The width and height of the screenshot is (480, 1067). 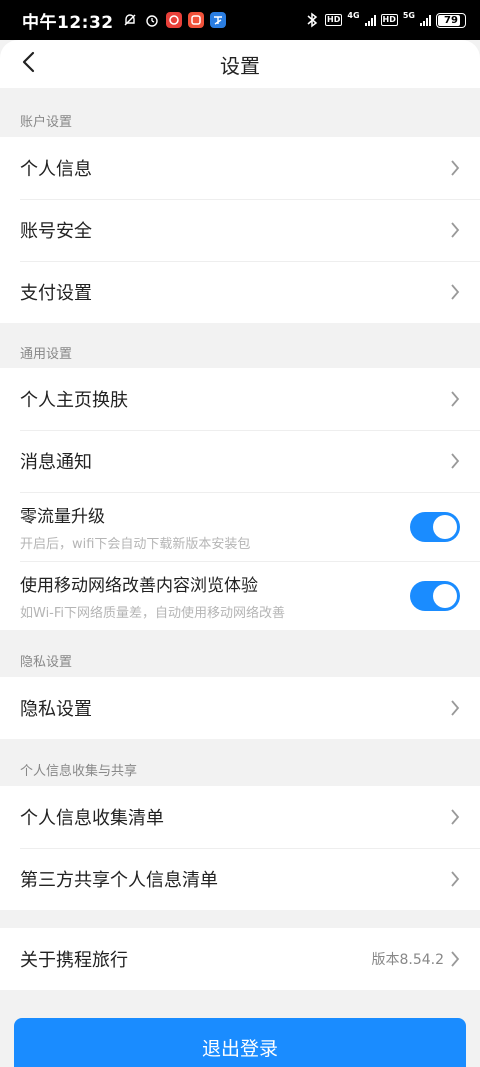 I want to click on battery-level: 79, so click(x=451, y=20).